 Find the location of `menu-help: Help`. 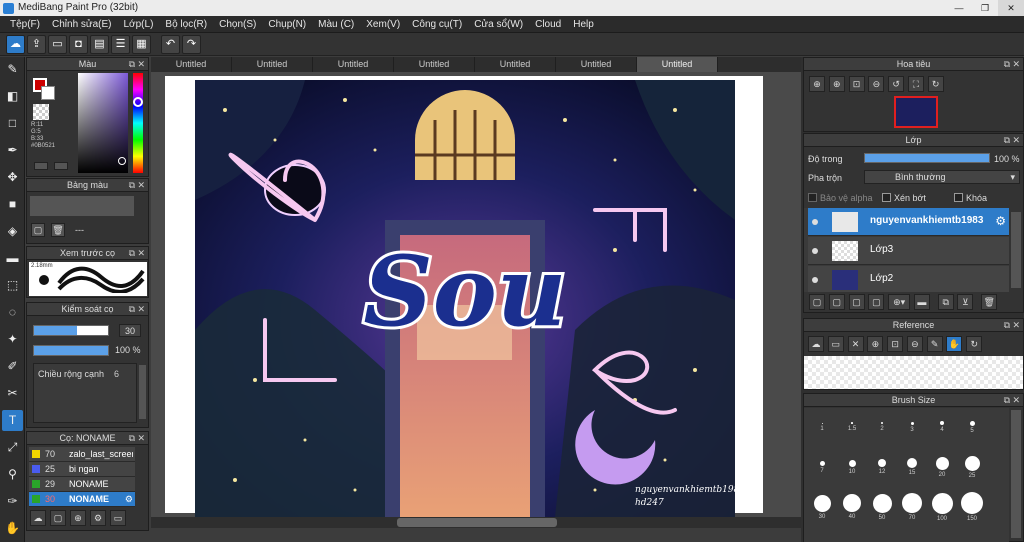

menu-help: Help is located at coordinates (583, 24).